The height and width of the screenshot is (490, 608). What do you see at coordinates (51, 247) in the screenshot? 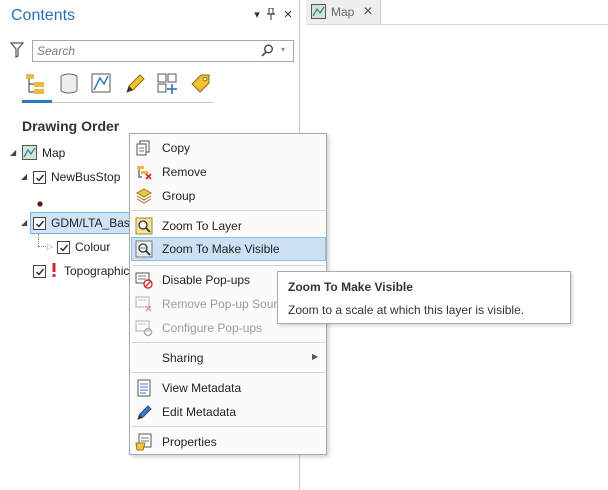
I see `expand-chevron-icon: ▷` at bounding box center [51, 247].